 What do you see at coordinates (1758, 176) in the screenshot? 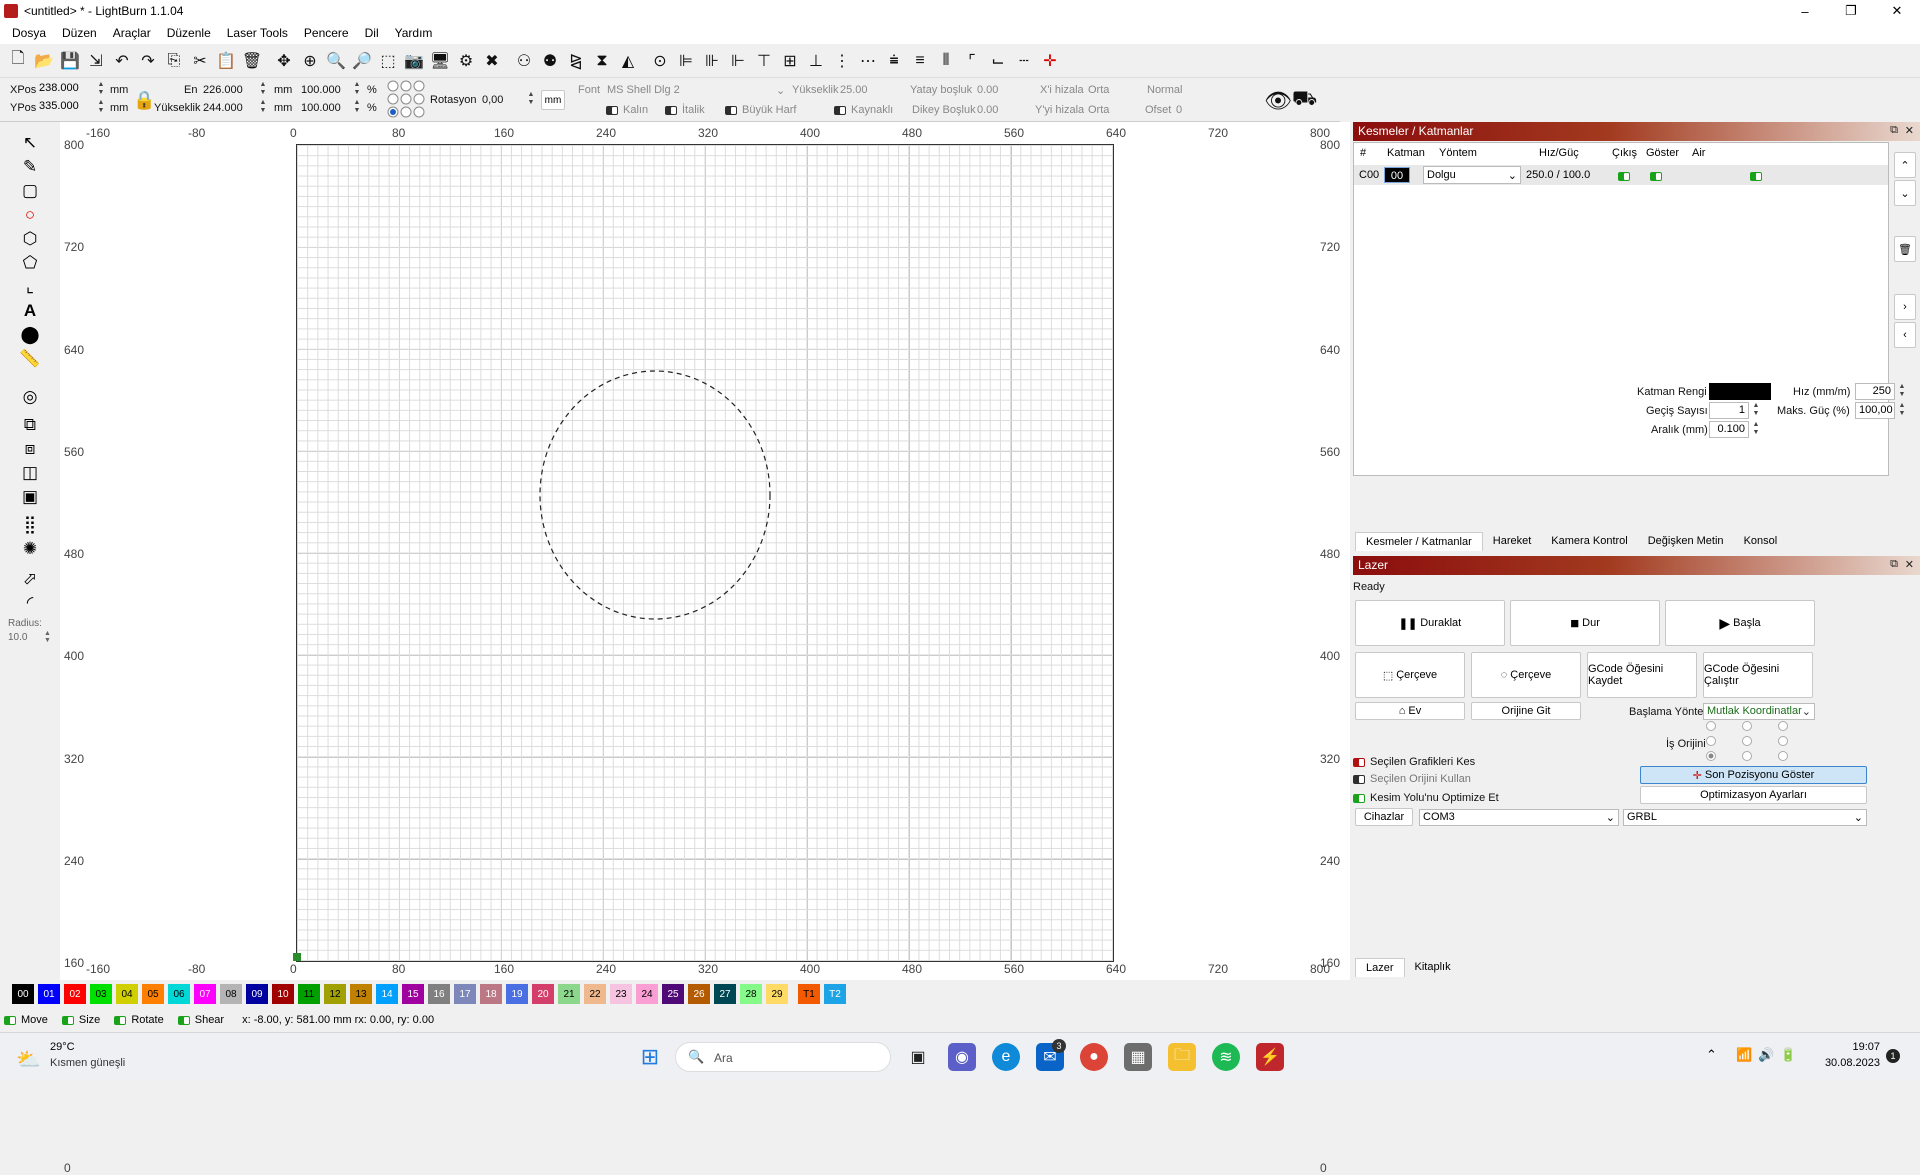
I see `air-toggle` at bounding box center [1758, 176].